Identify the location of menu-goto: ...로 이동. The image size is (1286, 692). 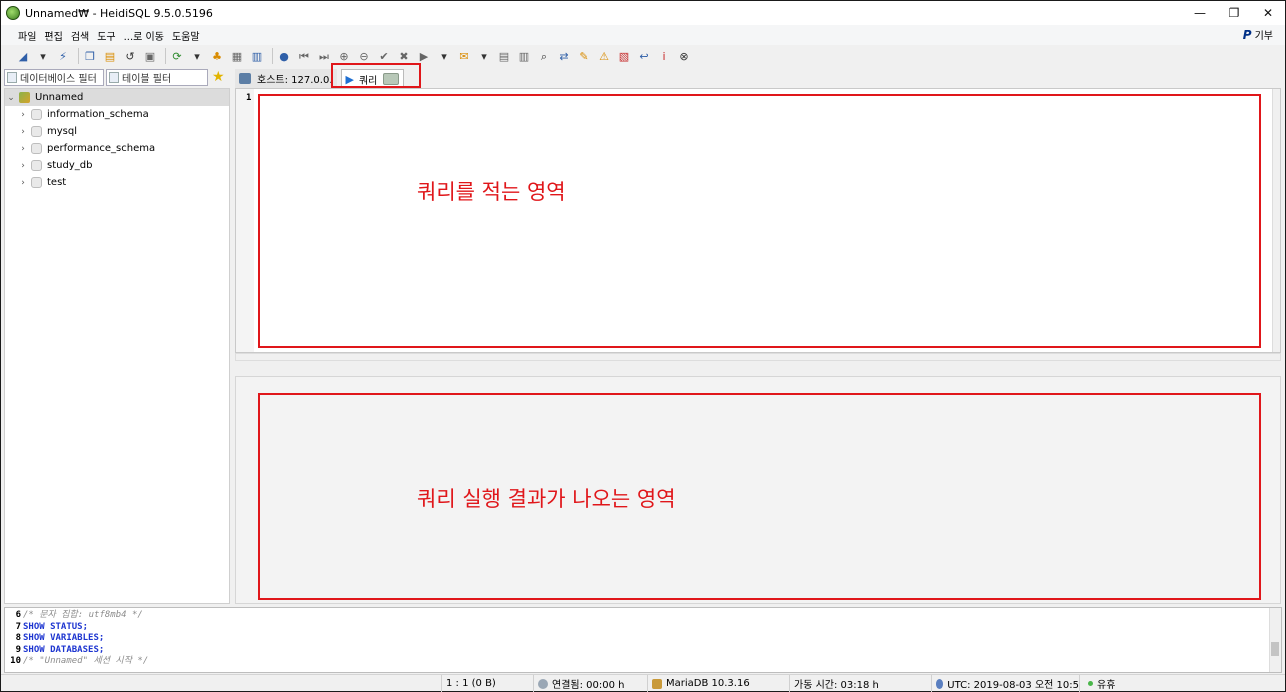
(144, 35).